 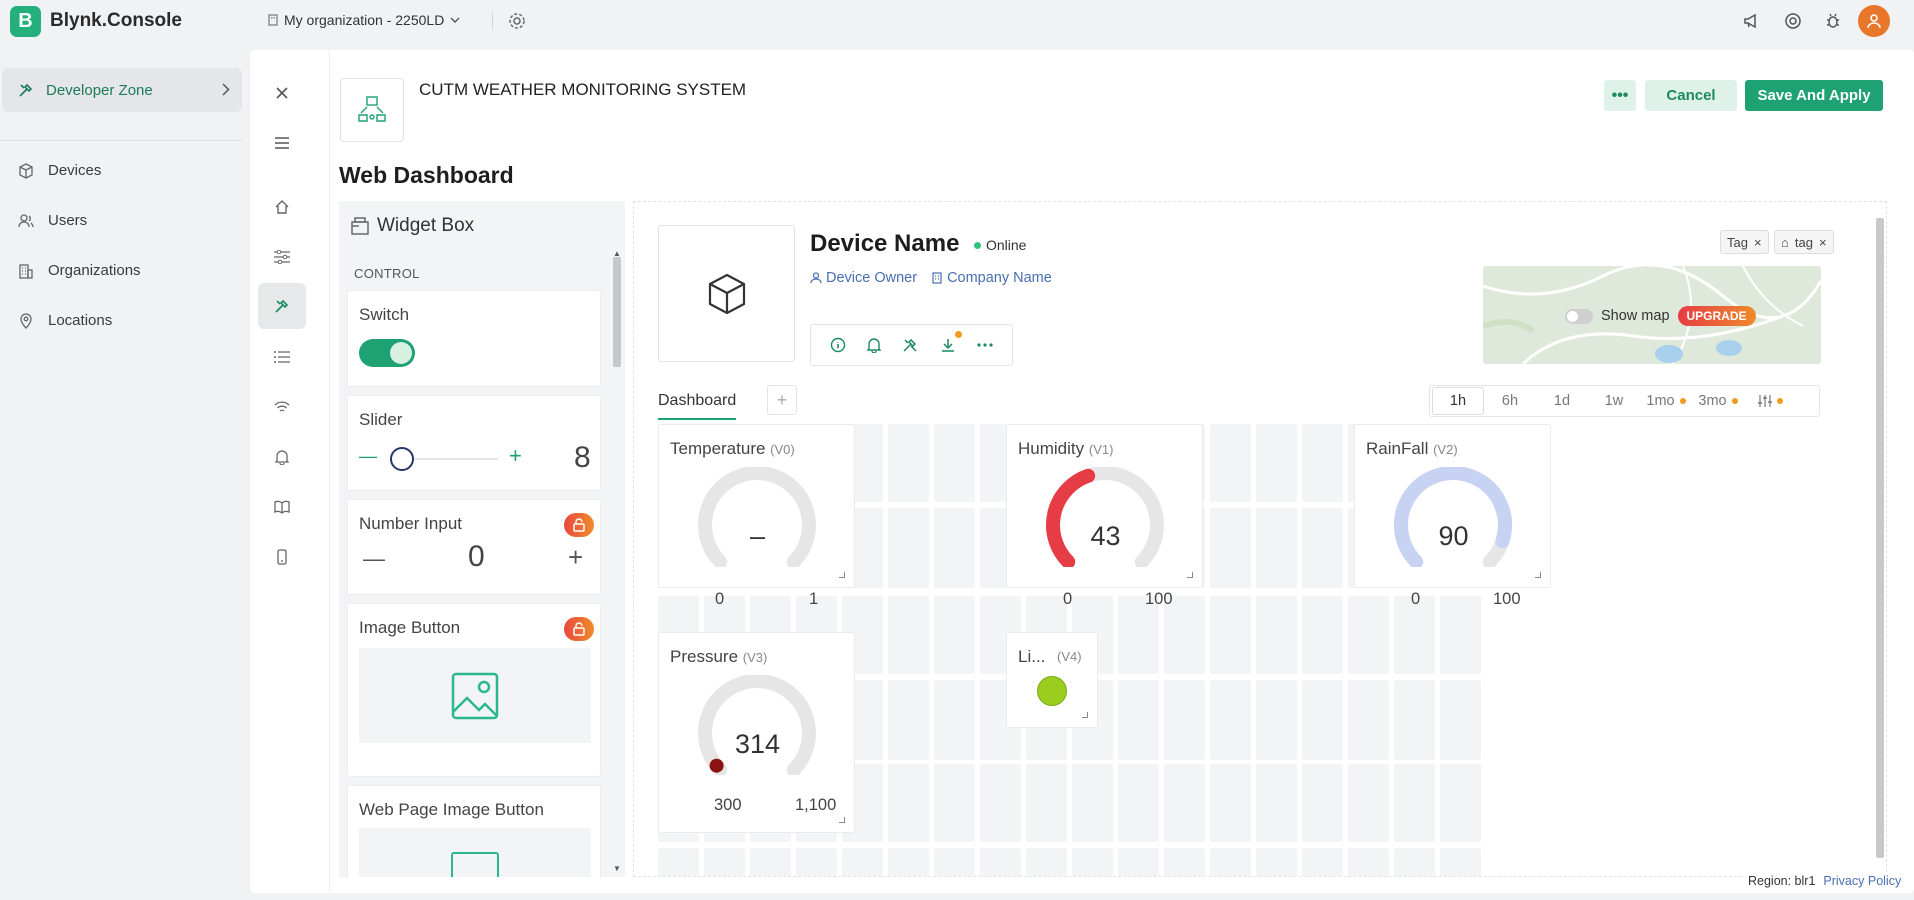 I want to click on sidebar-item-label: Users, so click(x=68, y=220).